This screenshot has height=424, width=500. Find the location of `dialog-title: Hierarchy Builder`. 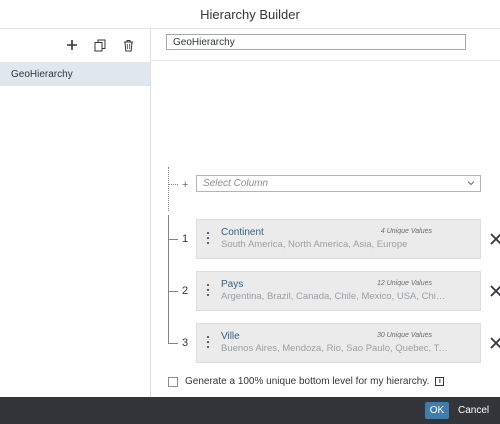

dialog-title: Hierarchy Builder is located at coordinates (250, 14).